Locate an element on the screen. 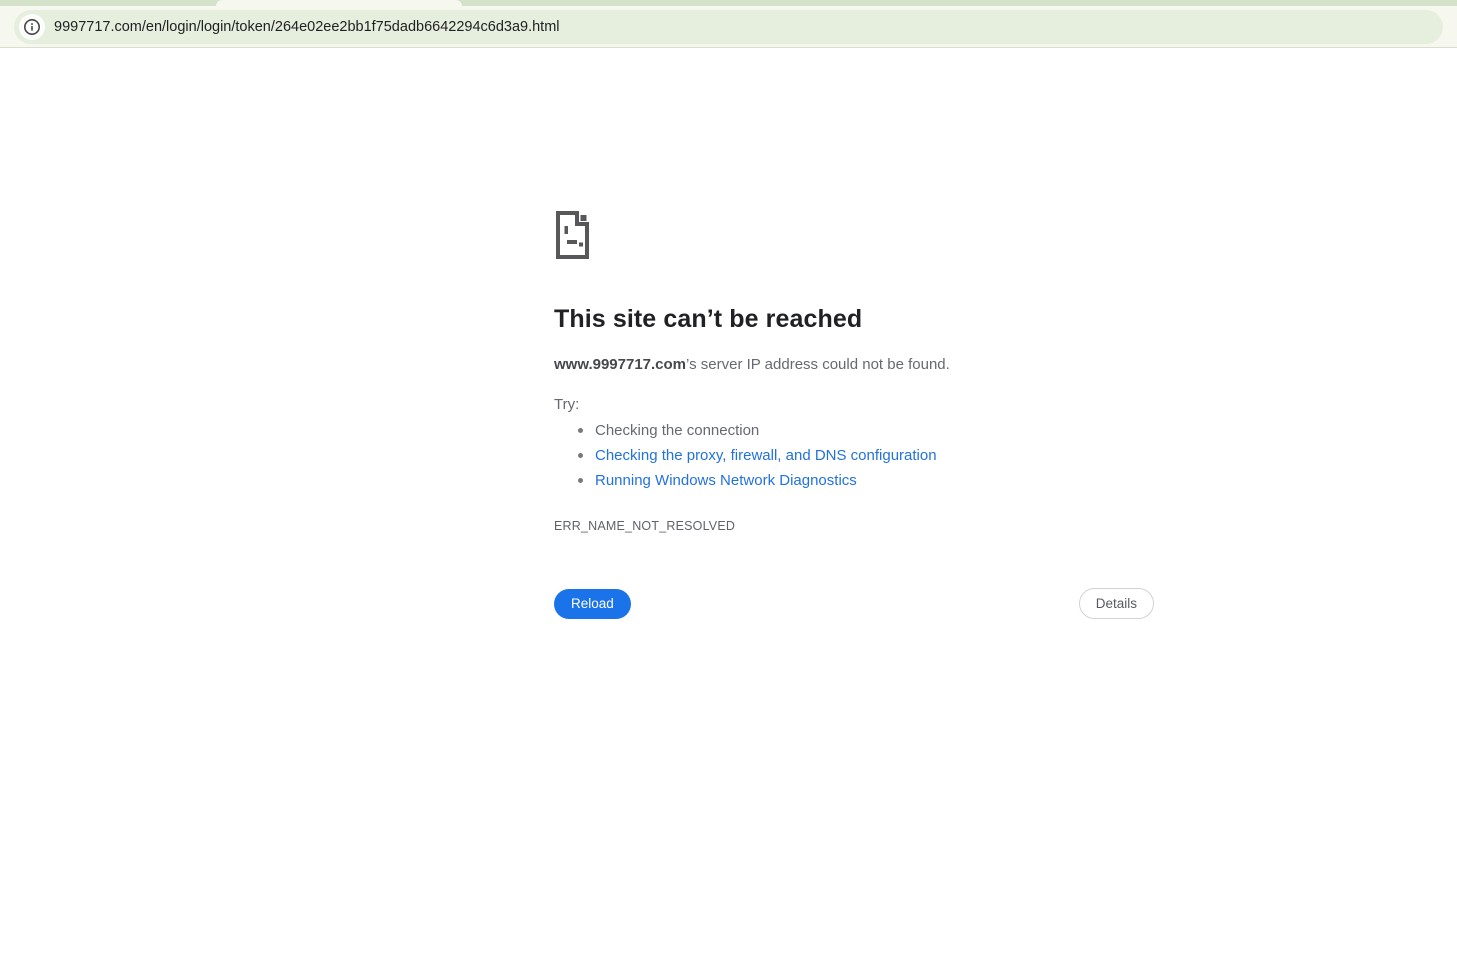 The image size is (1457, 960). windows-network-diagnostics-link: Running Windows Network Diagnostics is located at coordinates (726, 480).